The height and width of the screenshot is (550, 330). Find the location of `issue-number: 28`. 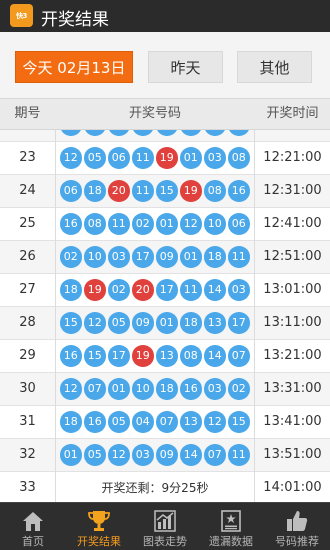

issue-number: 28 is located at coordinates (27, 322).